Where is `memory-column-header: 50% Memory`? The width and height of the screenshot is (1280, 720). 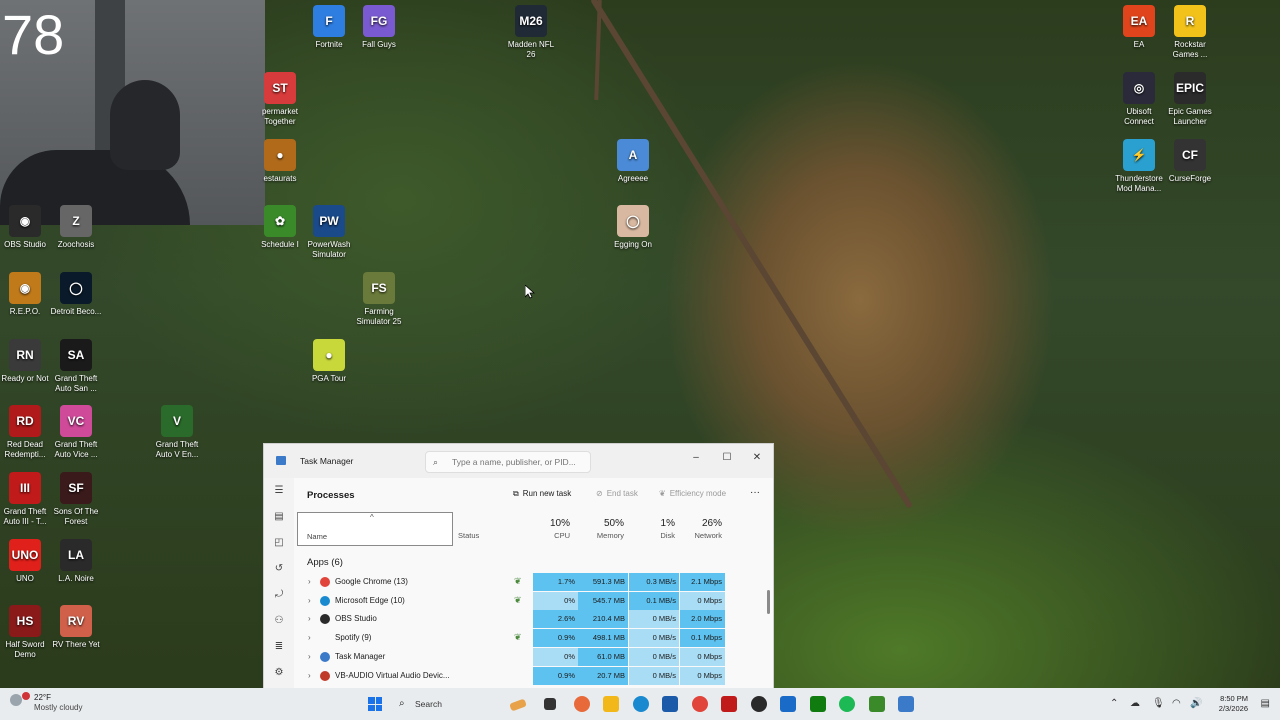
memory-column-header: 50% Memory is located at coordinates (602, 528).